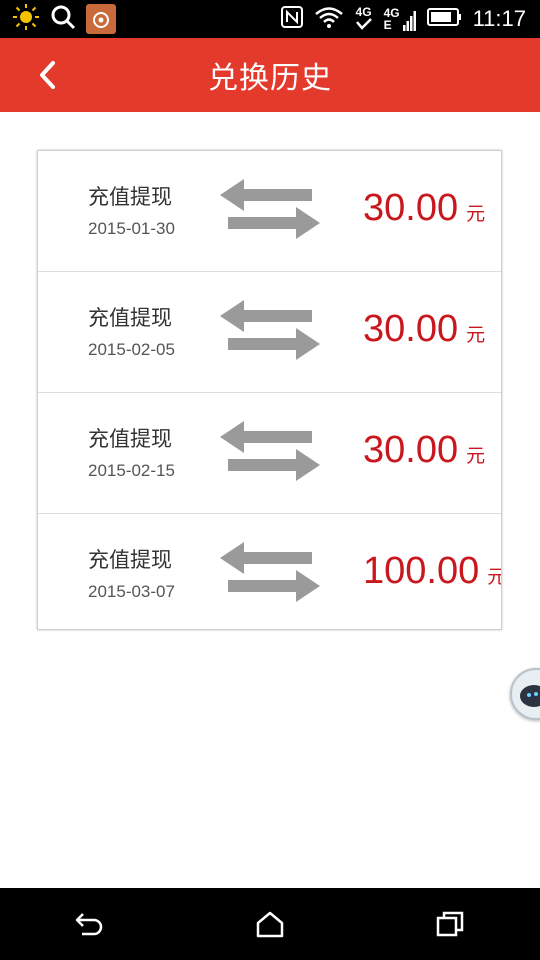 The height and width of the screenshot is (960, 540). I want to click on data-4g-icon: 4G, so click(364, 19).